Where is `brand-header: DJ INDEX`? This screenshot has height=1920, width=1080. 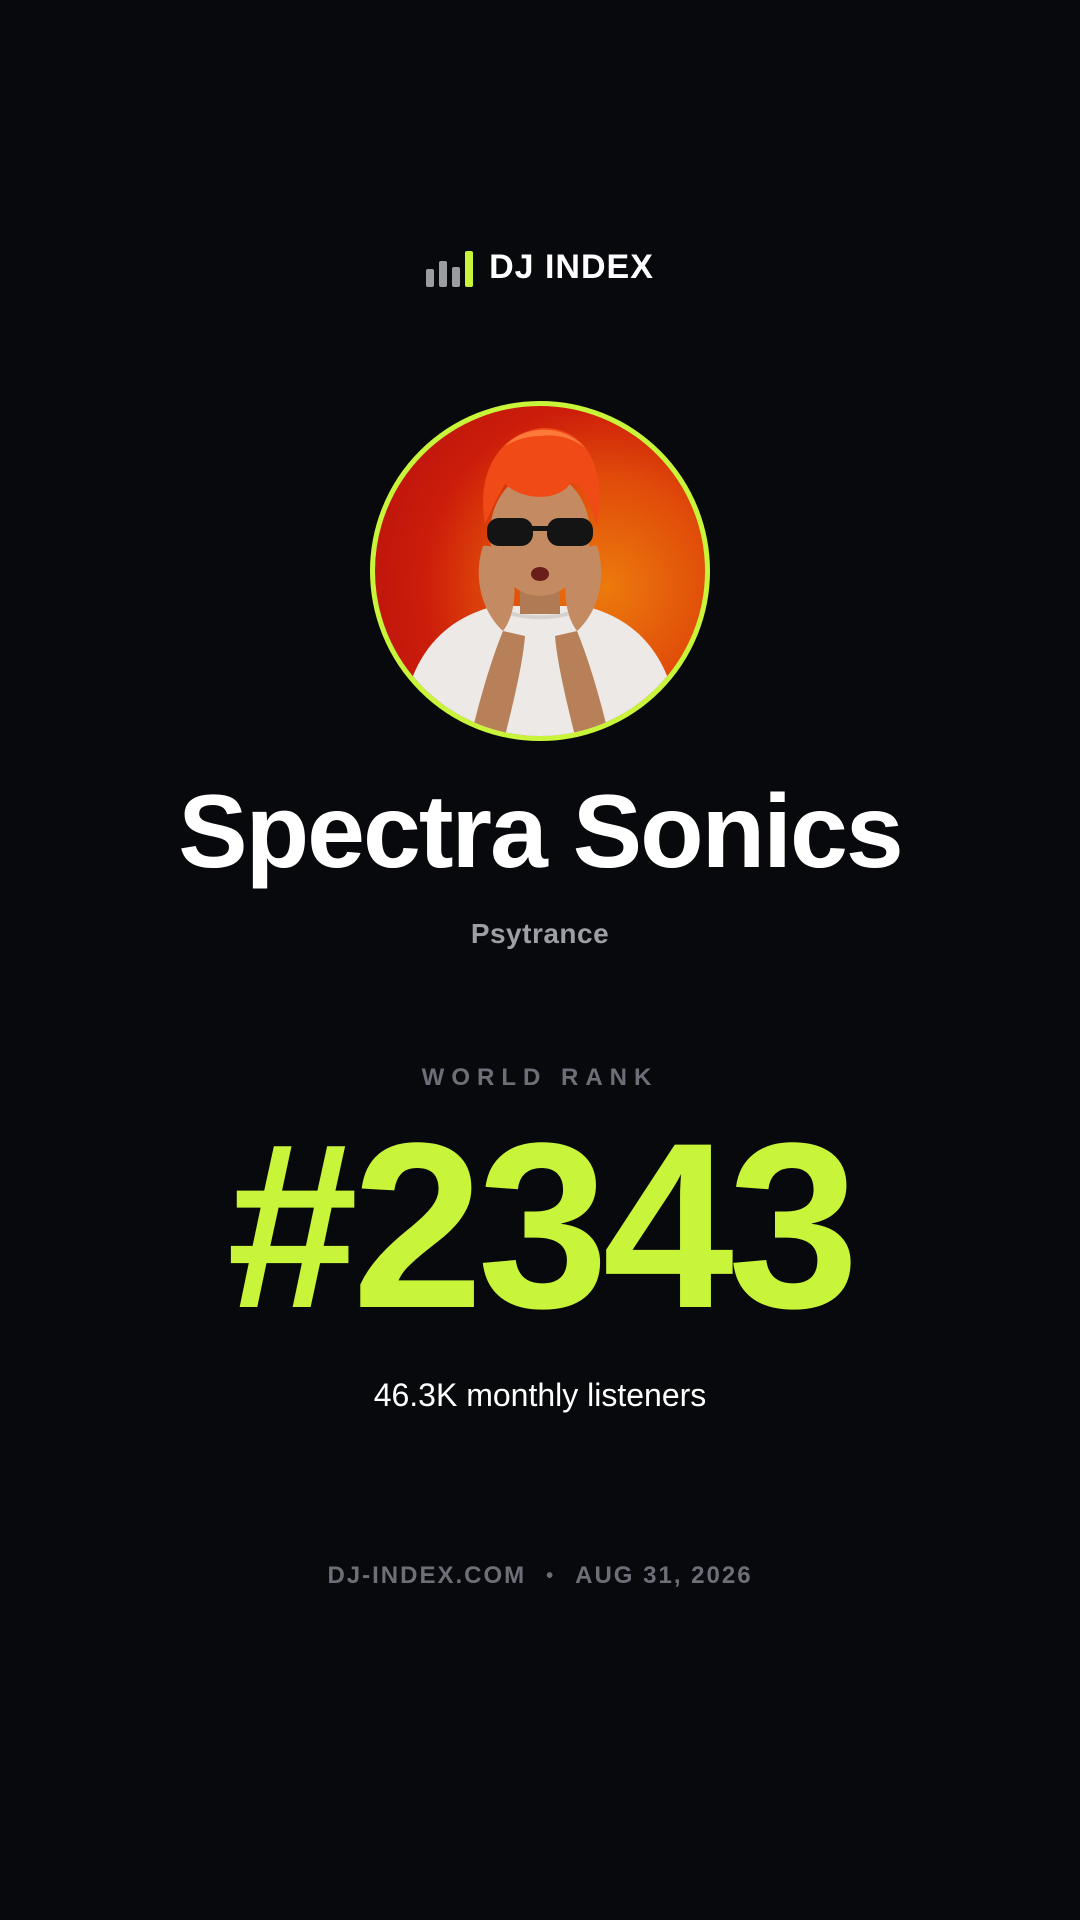 brand-header: DJ INDEX is located at coordinates (540, 267).